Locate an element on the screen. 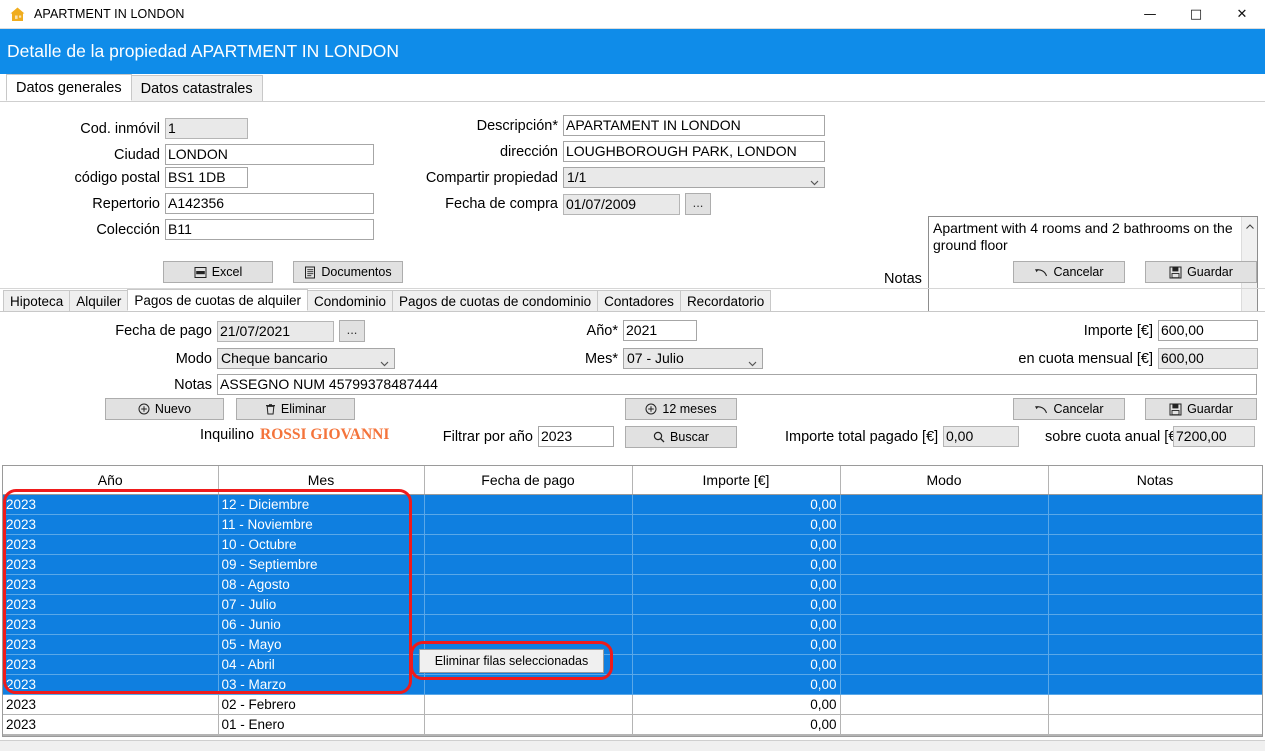 This screenshot has height=751, width=1265. table-row: 2023 06 - Junio 0,00 is located at coordinates (632, 624).